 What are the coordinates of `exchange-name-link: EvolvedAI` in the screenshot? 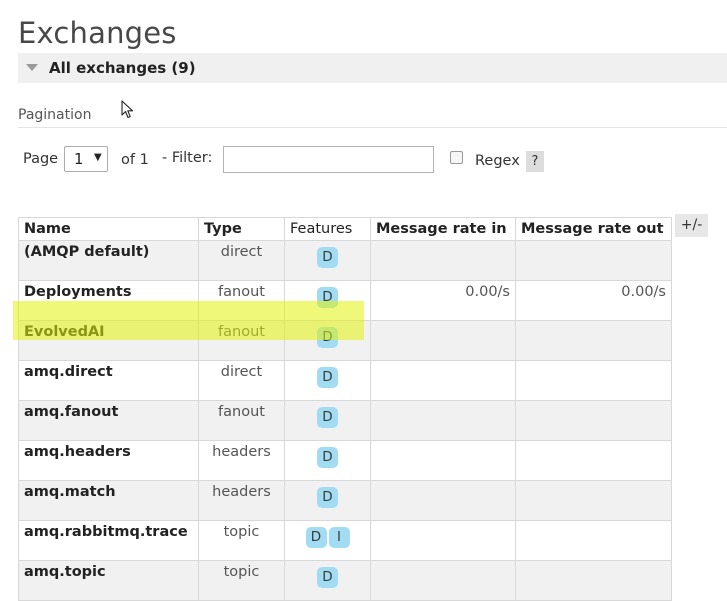 It's located at (108, 340).